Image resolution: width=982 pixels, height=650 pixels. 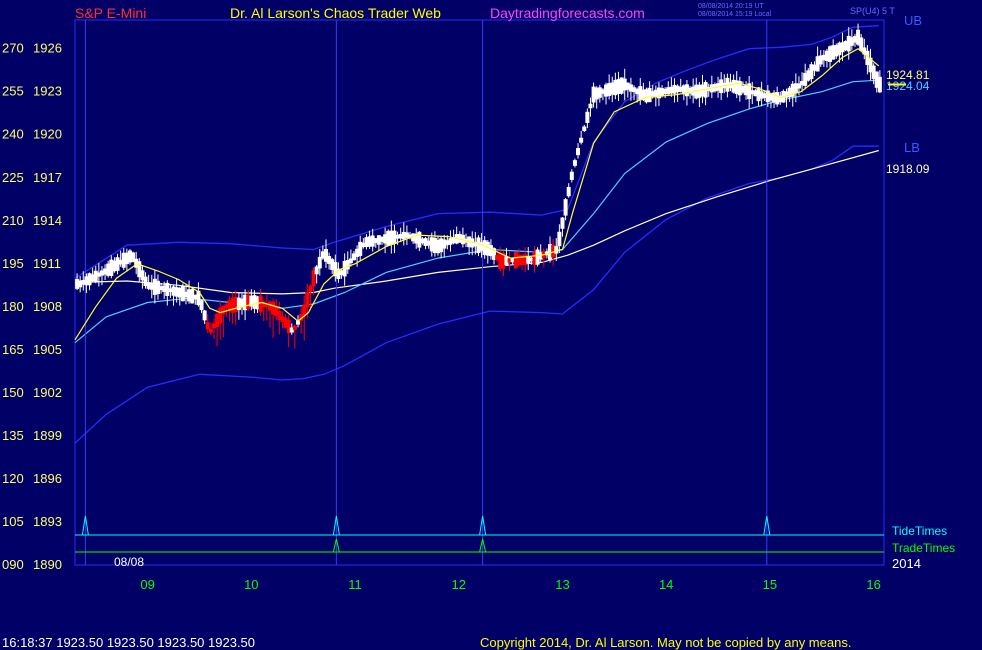 I want to click on y-tick-osc-label: 180, so click(x=13, y=306).